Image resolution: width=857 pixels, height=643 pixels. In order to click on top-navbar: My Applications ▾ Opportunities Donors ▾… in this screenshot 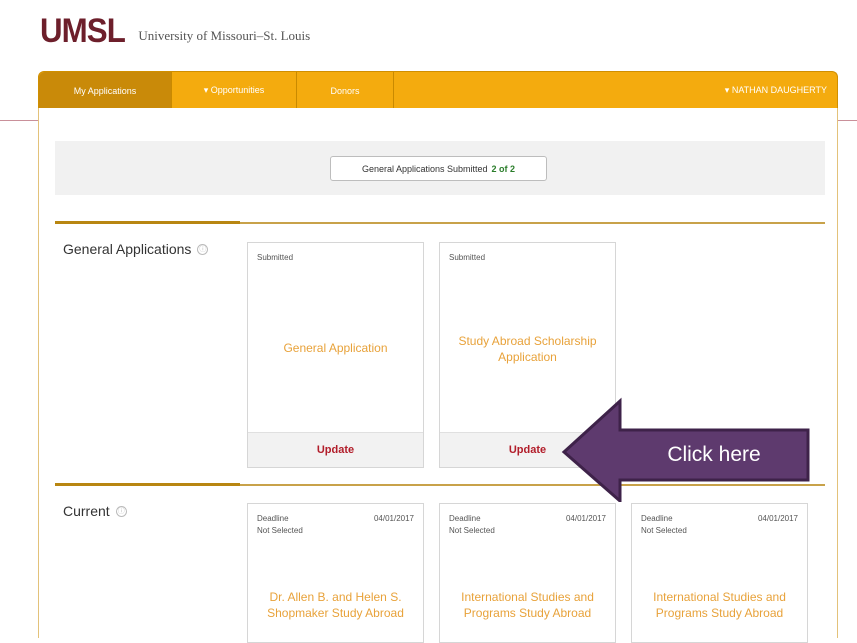, I will do `click(438, 90)`.